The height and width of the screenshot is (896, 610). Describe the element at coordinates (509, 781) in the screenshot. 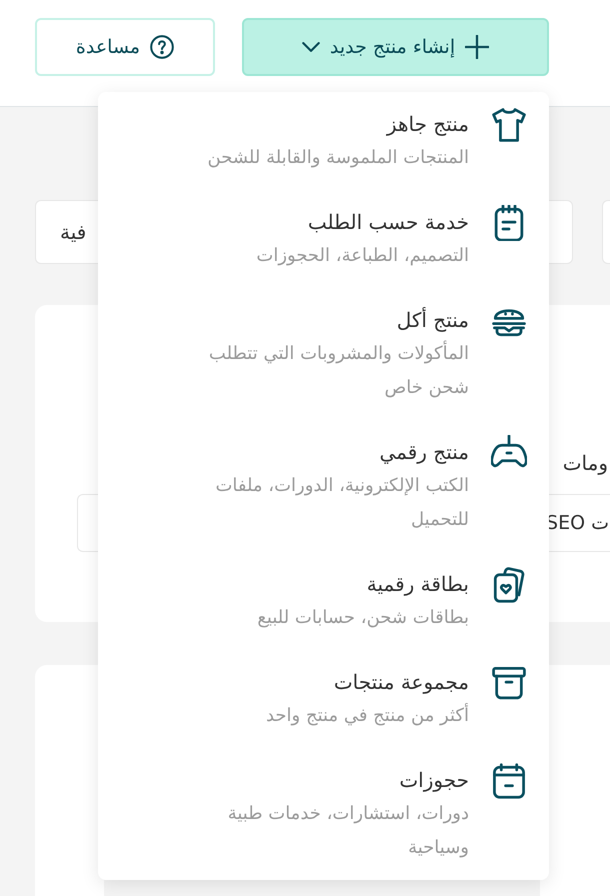

I see `calendar-icon` at that location.